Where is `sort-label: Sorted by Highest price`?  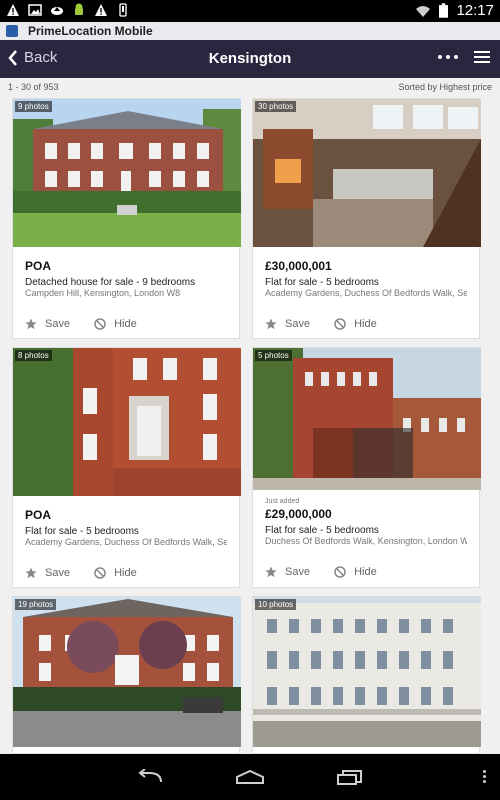 sort-label: Sorted by Highest price is located at coordinates (445, 87).